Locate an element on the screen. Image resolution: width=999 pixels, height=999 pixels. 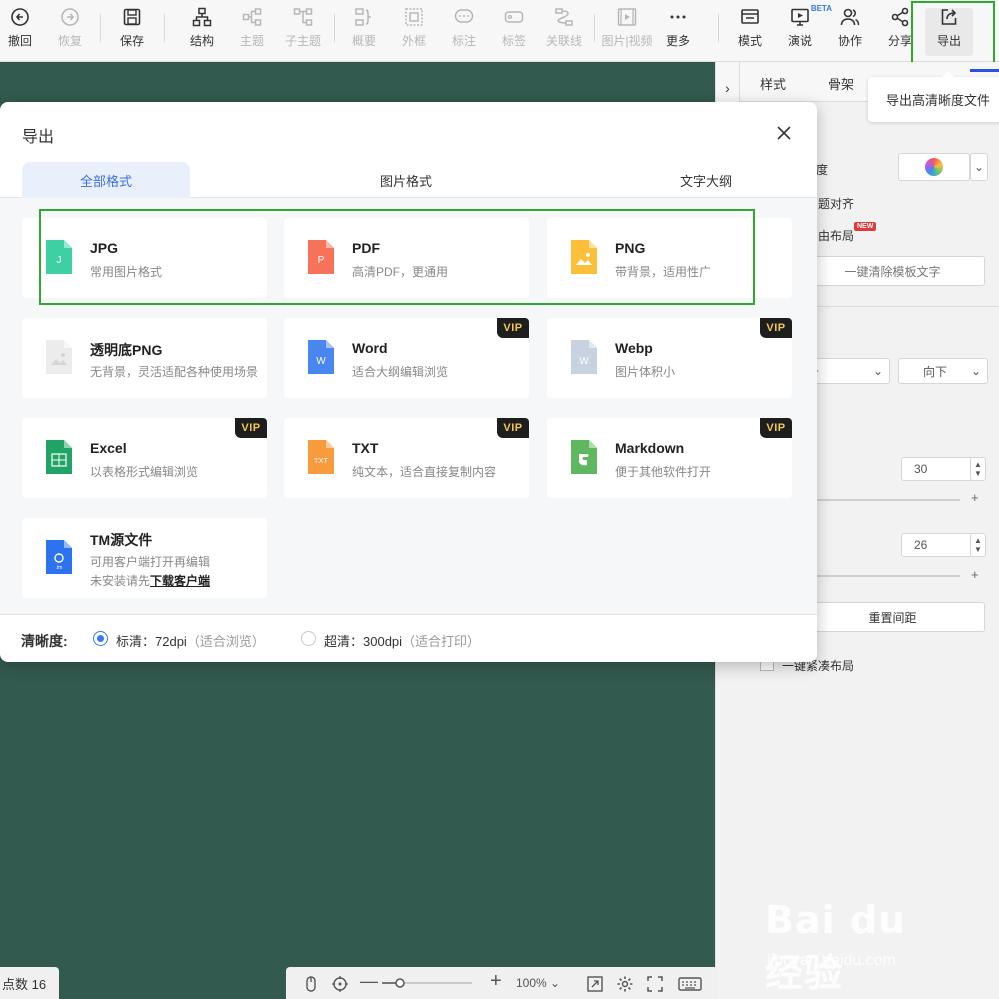
zoom-bar: — + 100% ⌄ is located at coordinates (502, 983).